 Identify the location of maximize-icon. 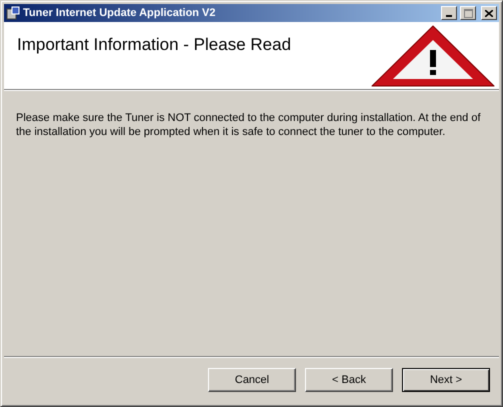
(468, 13).